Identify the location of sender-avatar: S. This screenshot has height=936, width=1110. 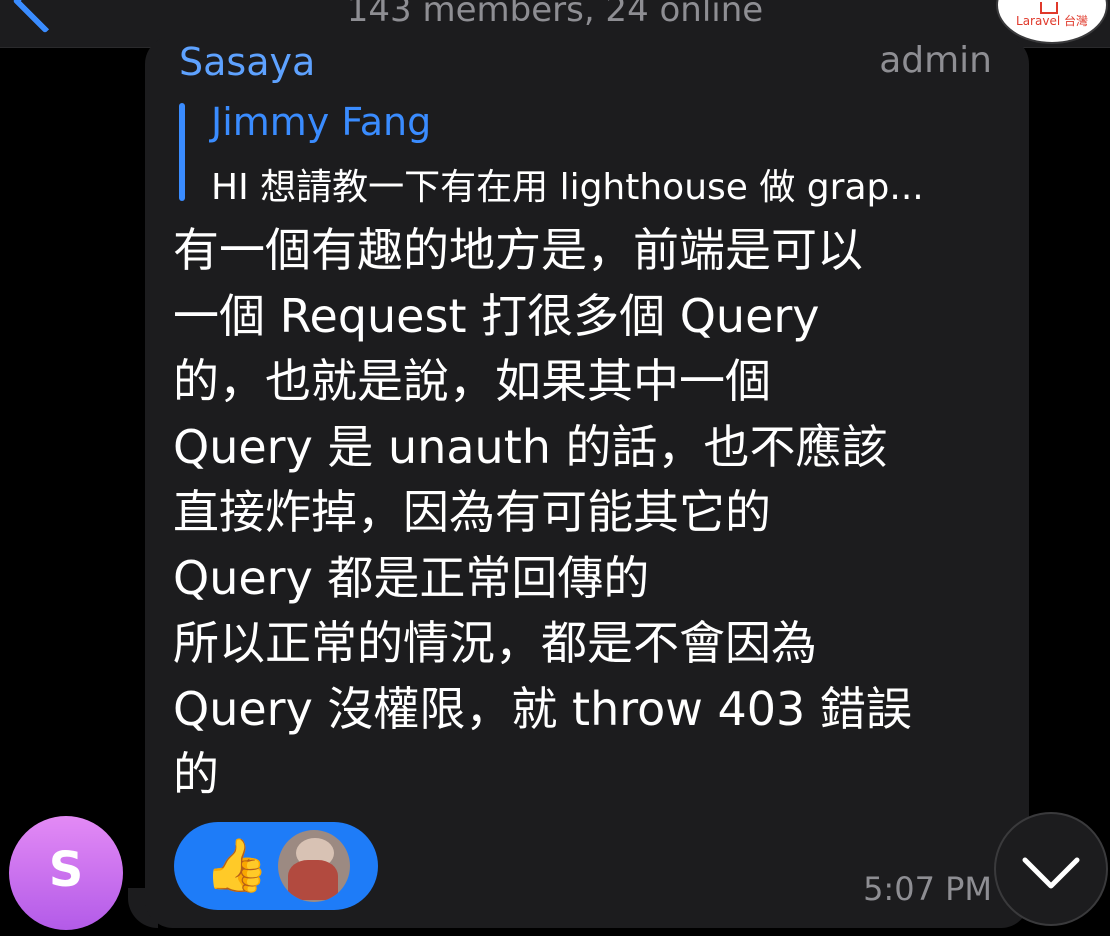
(66, 873).